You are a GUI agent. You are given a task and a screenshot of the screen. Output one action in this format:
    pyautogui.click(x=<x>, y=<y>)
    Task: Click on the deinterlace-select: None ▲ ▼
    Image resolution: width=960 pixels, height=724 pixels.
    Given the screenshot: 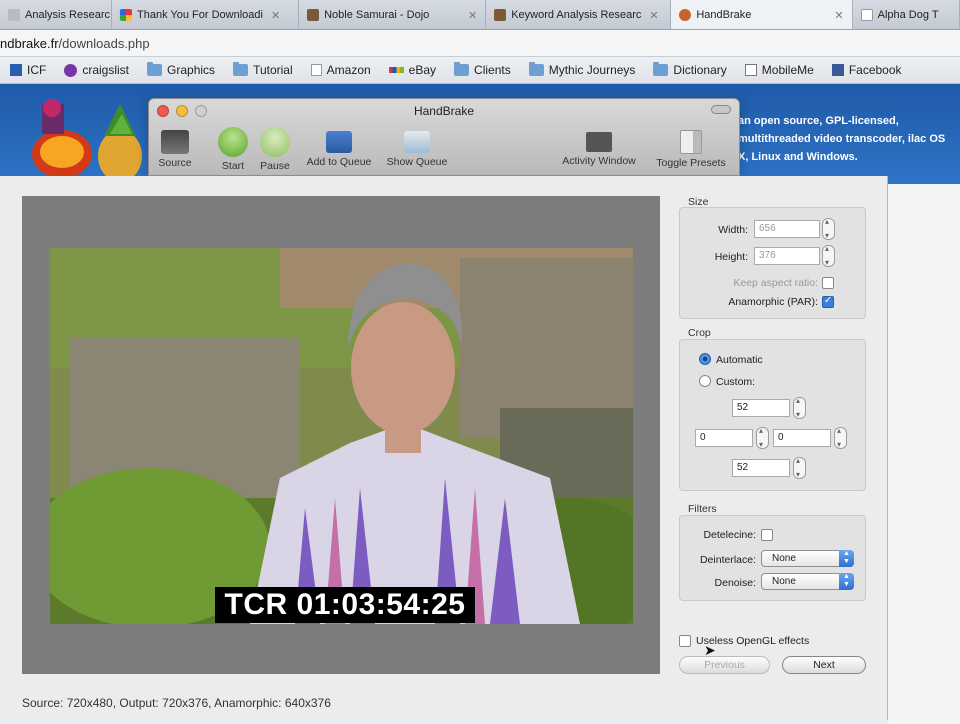 What is the action you would take?
    pyautogui.click(x=807, y=558)
    